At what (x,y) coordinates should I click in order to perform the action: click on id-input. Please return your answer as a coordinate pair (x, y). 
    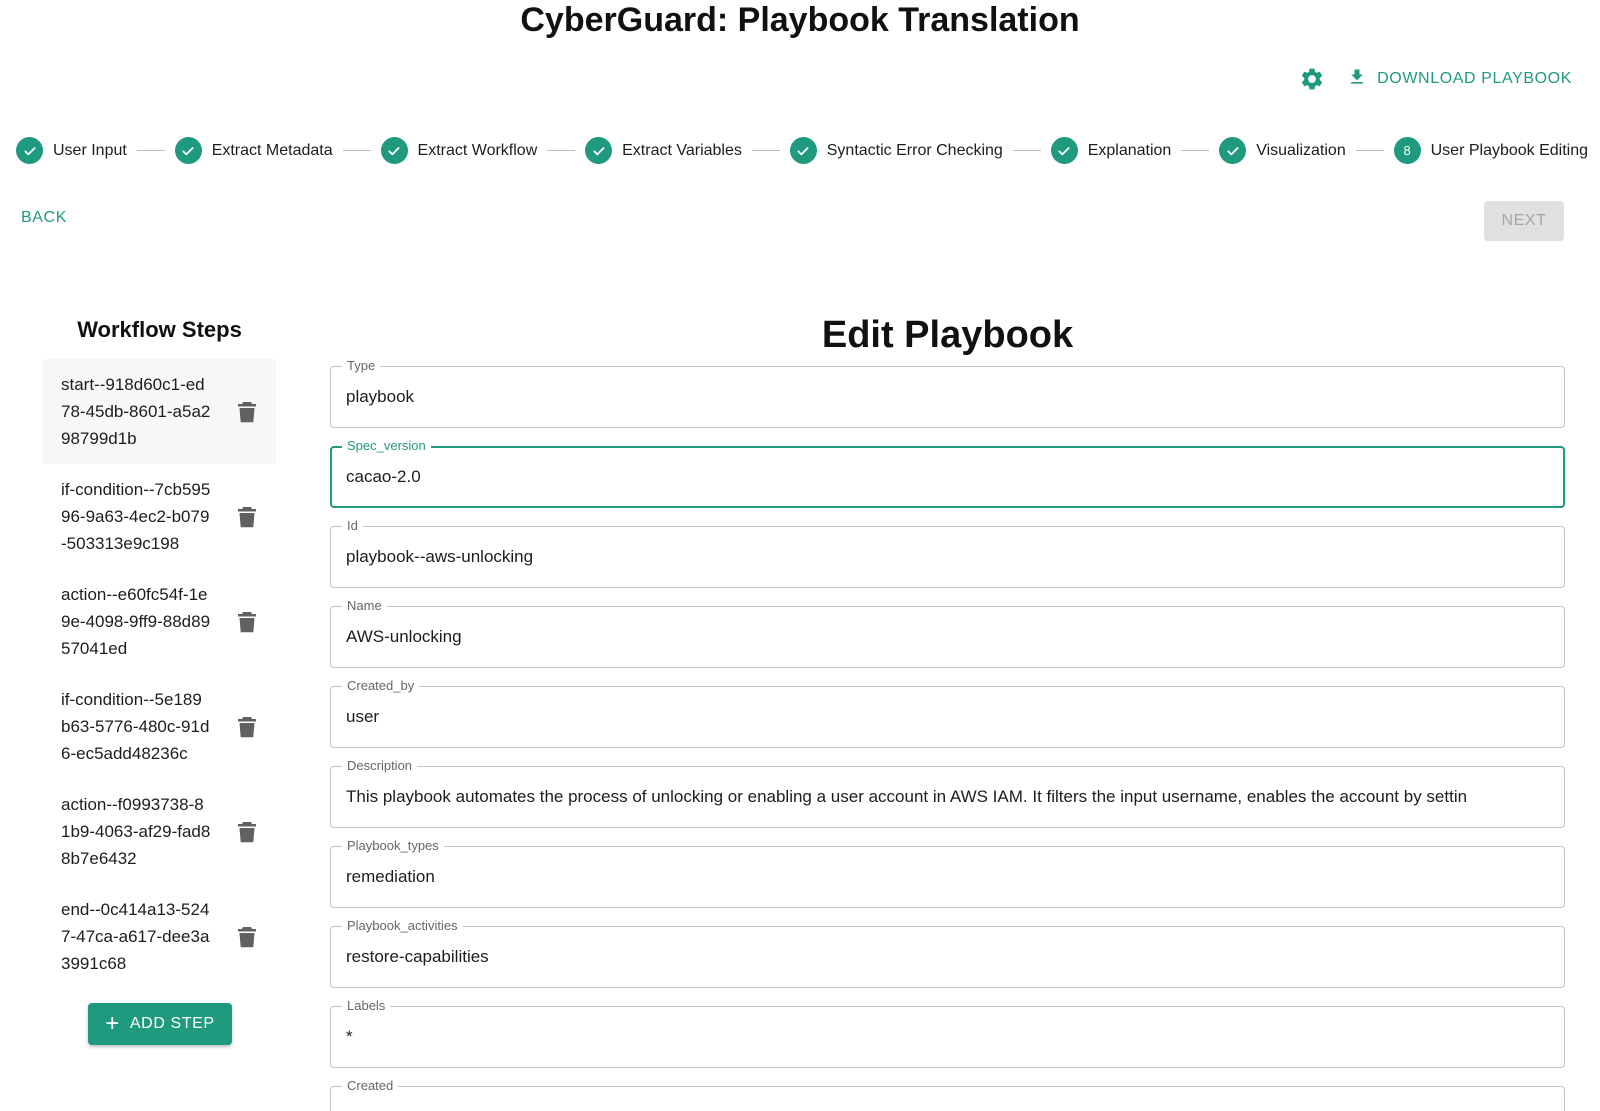
    Looking at the image, I should click on (947, 557).